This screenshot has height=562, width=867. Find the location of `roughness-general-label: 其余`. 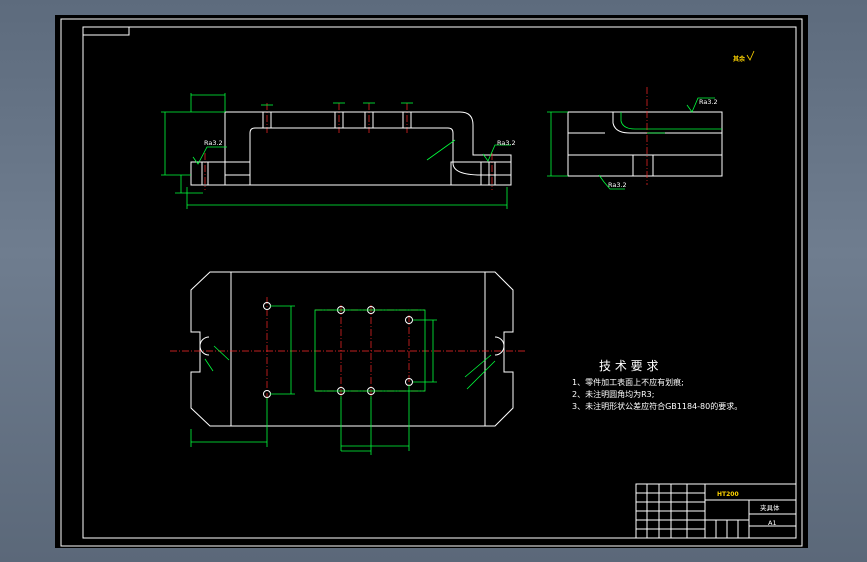

roughness-general-label: 其余 is located at coordinates (739, 59).